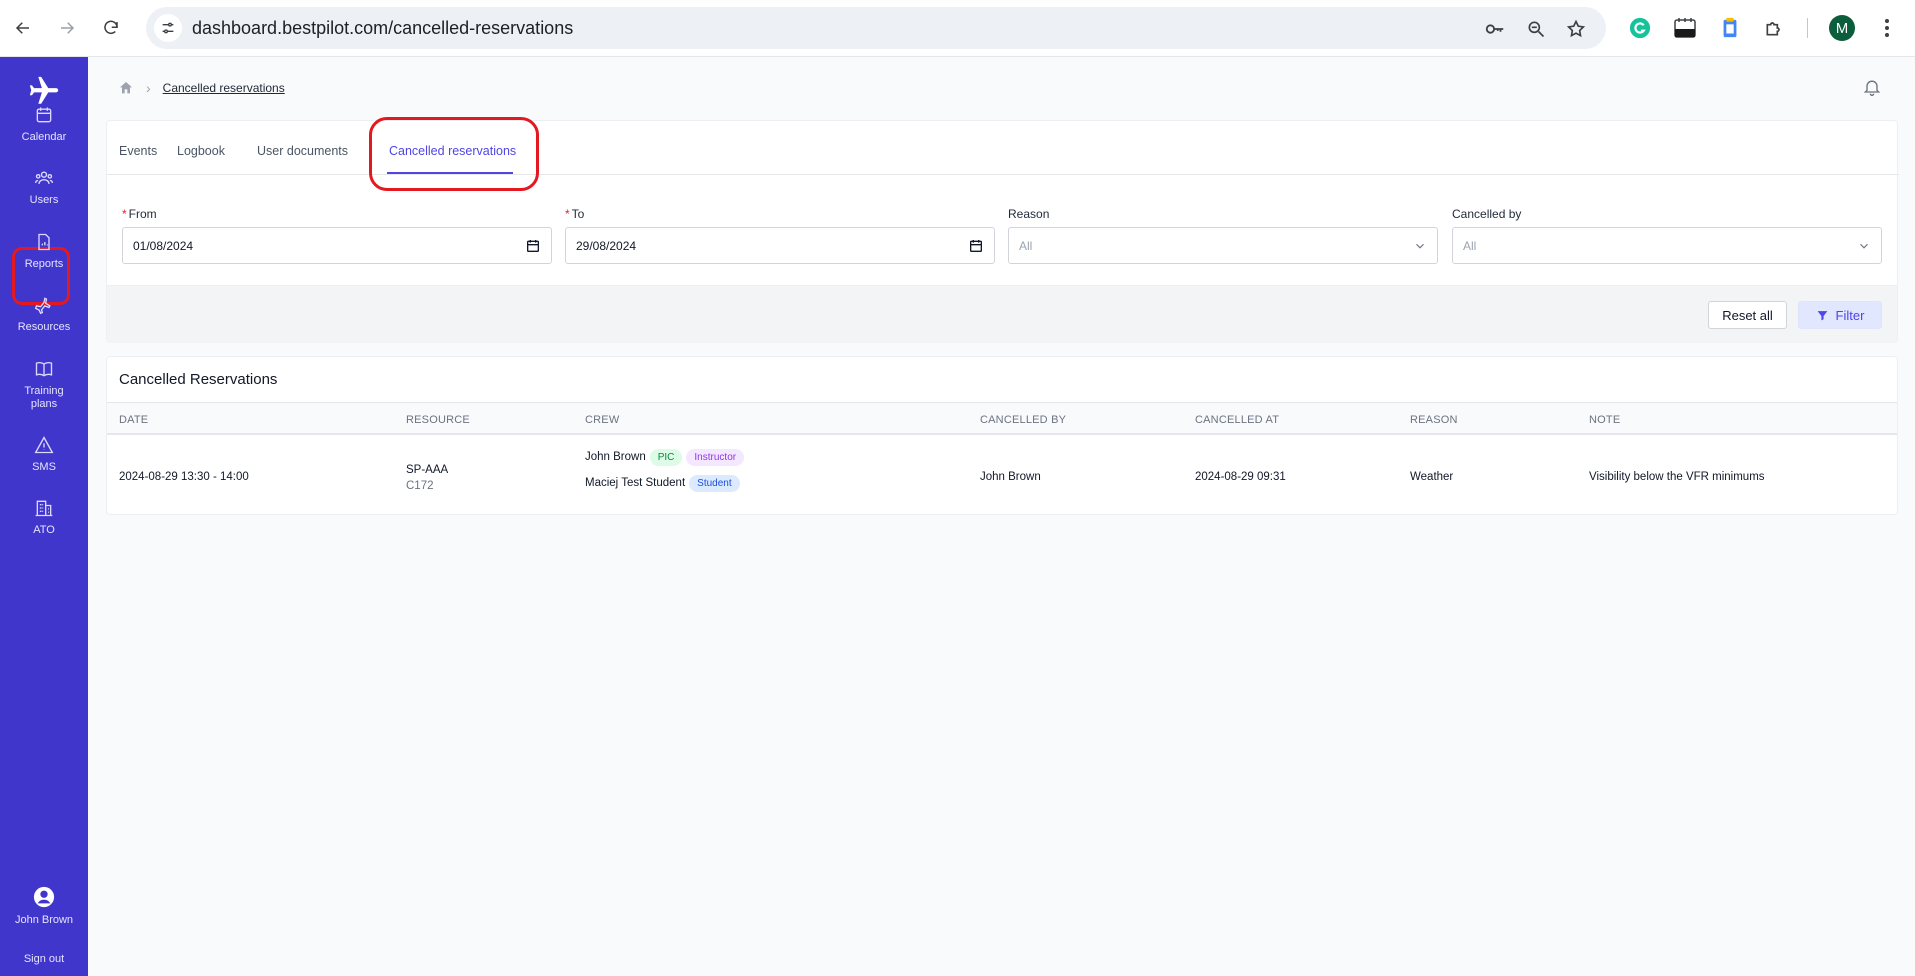 The image size is (1915, 976). Describe the element at coordinates (224, 88) in the screenshot. I see `breadcrumb-current: Cancelled reservations` at that location.